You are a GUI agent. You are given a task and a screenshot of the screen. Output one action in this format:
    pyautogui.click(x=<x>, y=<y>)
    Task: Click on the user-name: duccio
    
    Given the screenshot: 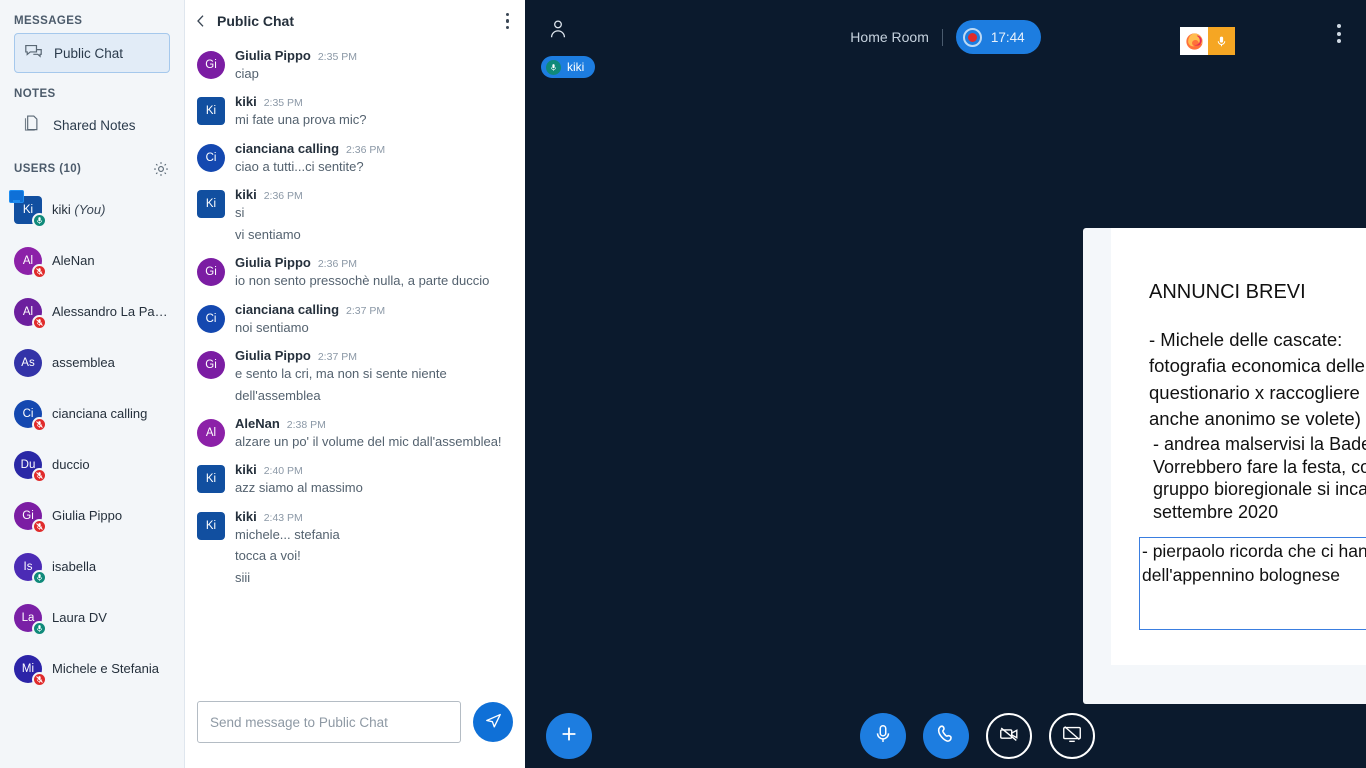 What is the action you would take?
    pyautogui.click(x=71, y=464)
    